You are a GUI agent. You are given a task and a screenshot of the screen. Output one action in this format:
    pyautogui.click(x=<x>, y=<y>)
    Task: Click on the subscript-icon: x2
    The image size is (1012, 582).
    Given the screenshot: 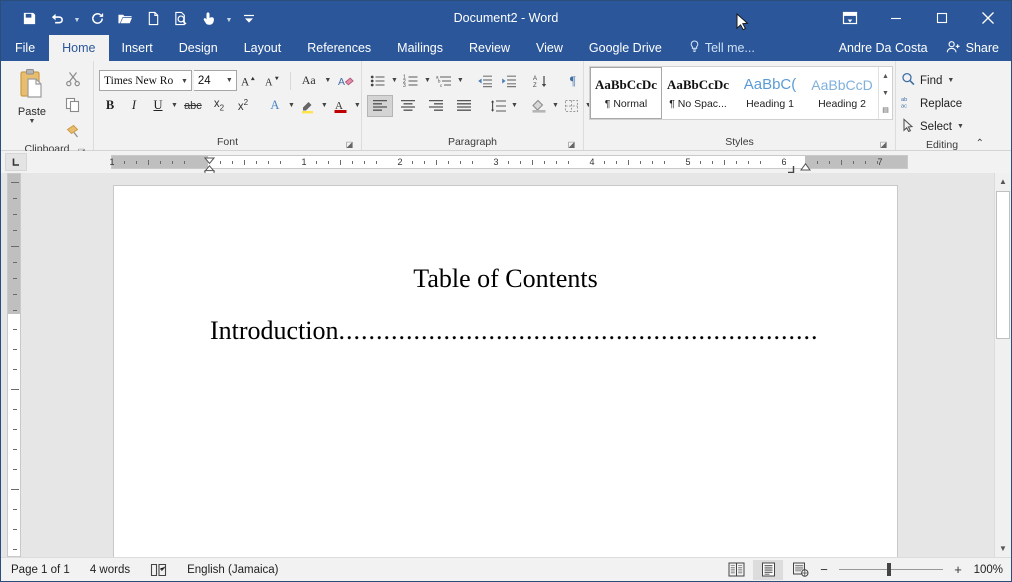 What is the action you would take?
    pyautogui.click(x=219, y=106)
    